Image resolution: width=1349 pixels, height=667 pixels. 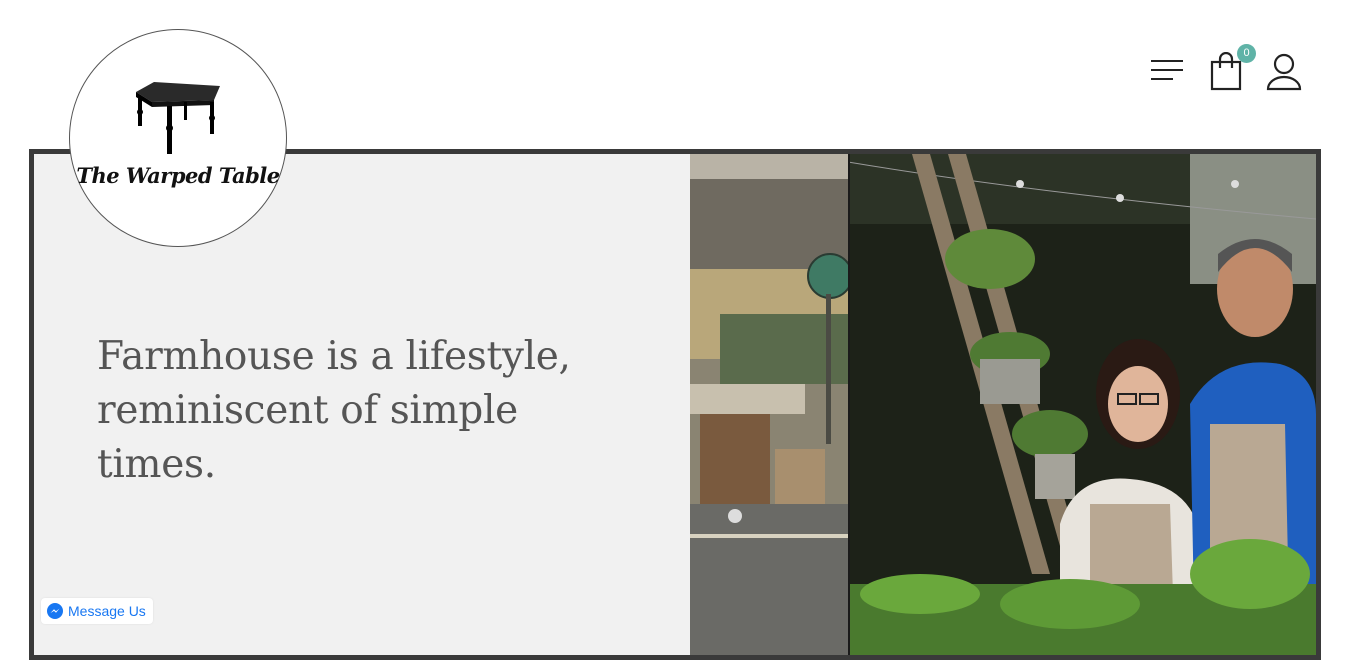 I want to click on brand-name: The Warped Table, so click(x=178, y=175).